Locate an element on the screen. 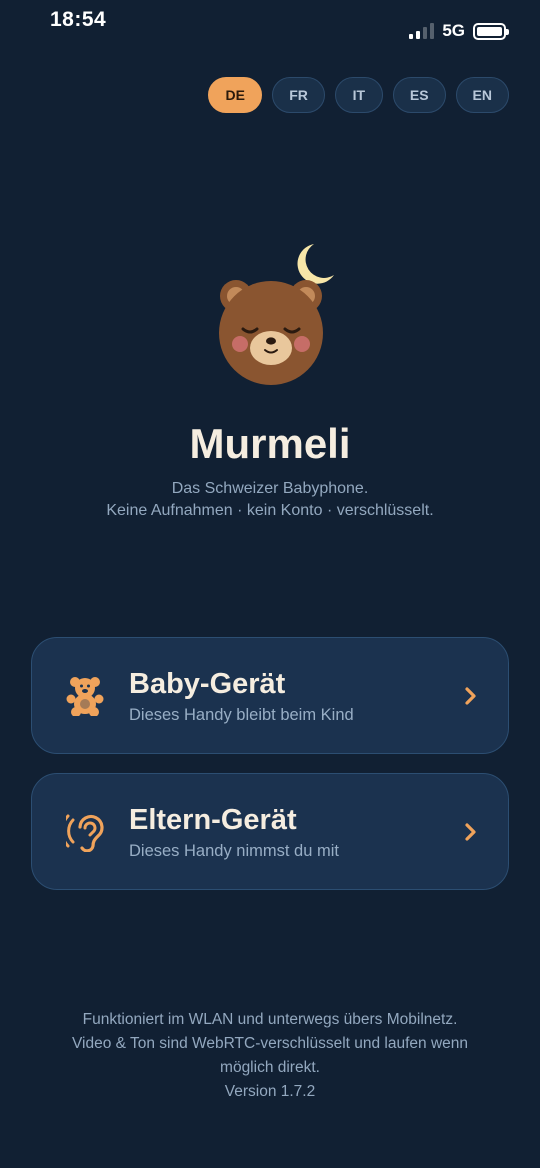 This screenshot has height=1168, width=540. language-switcher: DE FR IT ES EN is located at coordinates (358, 95).